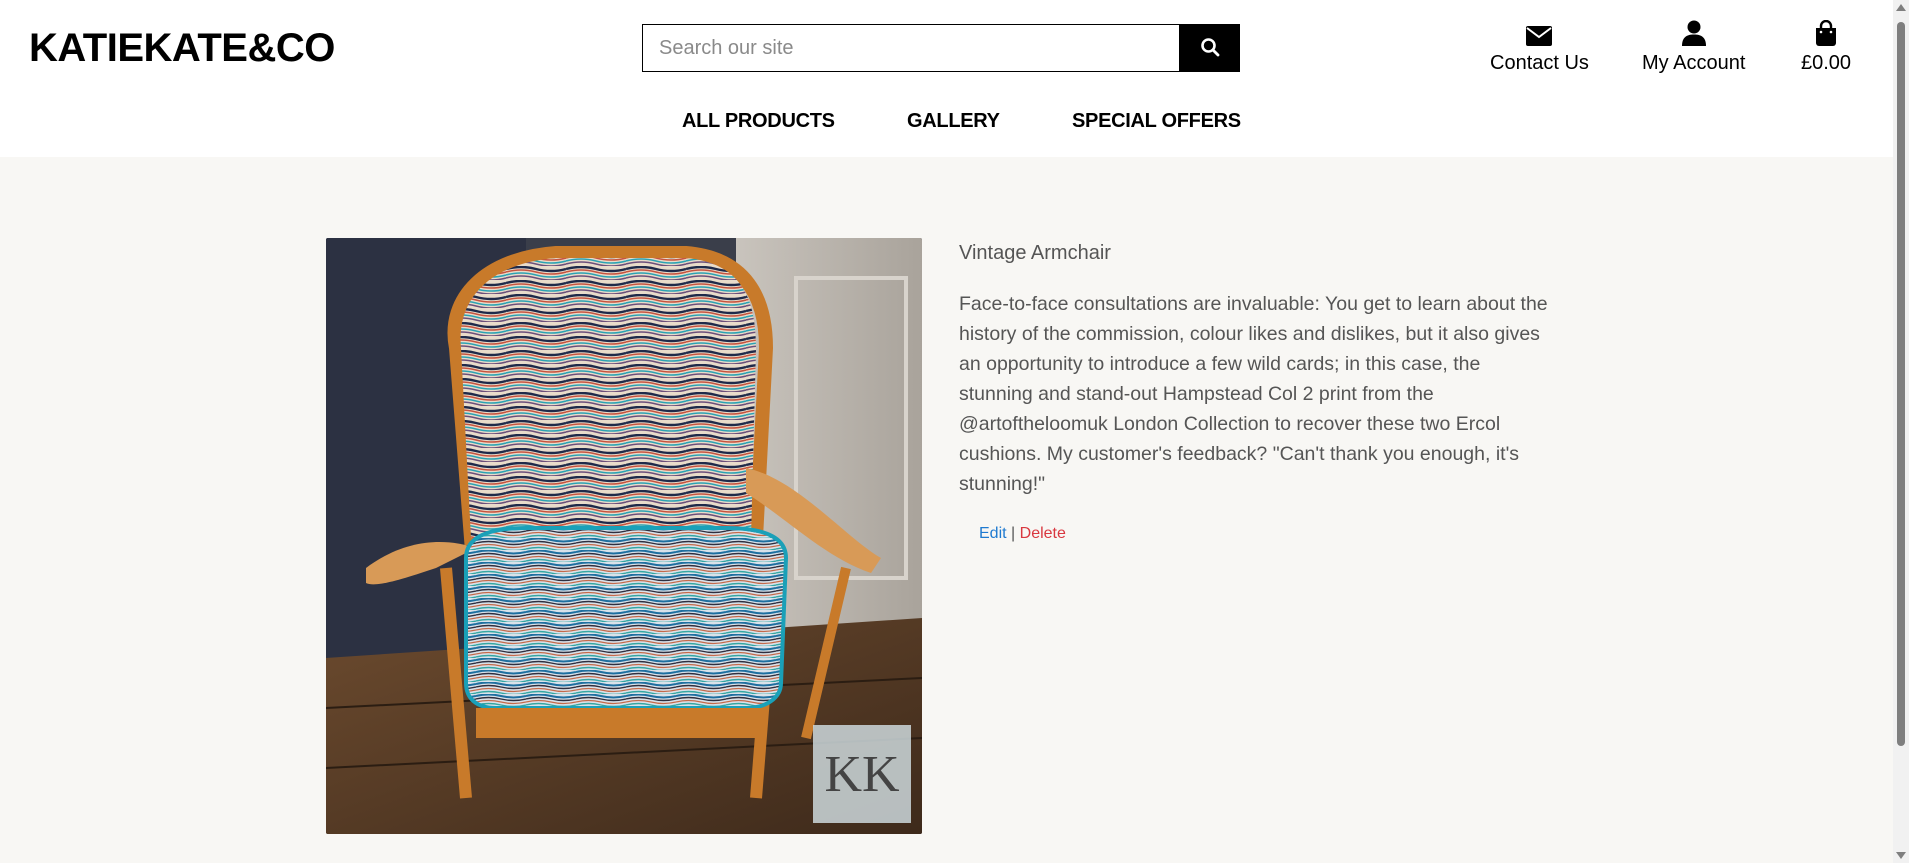 This screenshot has height=863, width=1909. I want to click on cart-link: £0.00, so click(1826, 46).